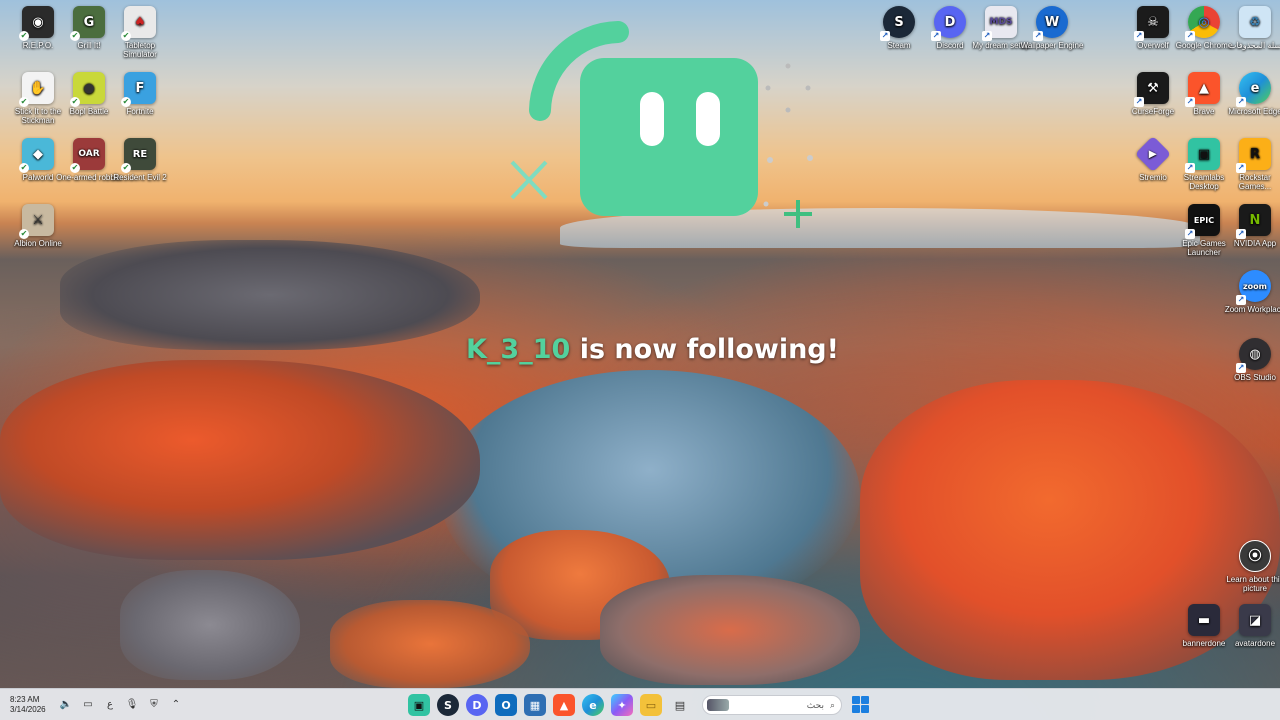  I want to click on streamlabs-alert-logo-icon, so click(661, 124).